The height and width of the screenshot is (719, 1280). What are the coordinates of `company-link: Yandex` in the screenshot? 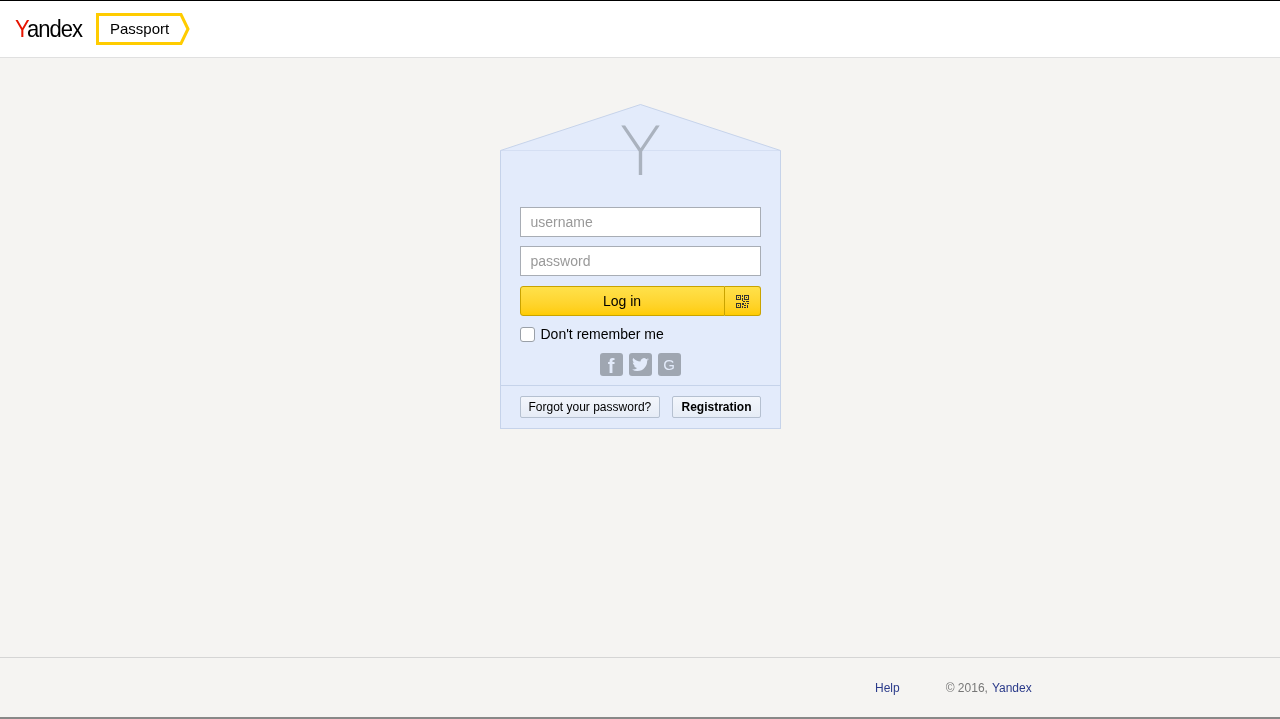 It's located at (1011, 687).